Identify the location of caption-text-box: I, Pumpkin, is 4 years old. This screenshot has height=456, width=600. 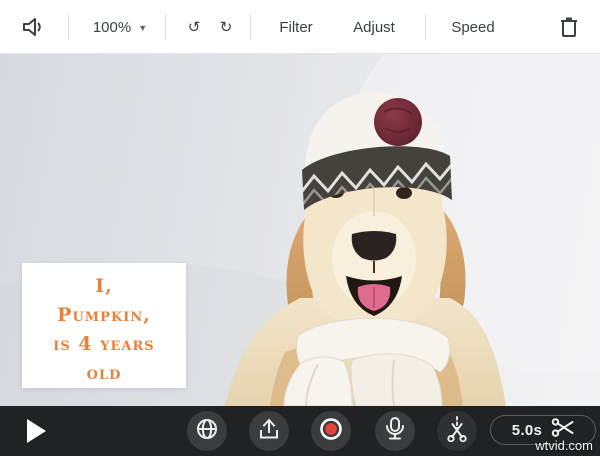
(104, 325).